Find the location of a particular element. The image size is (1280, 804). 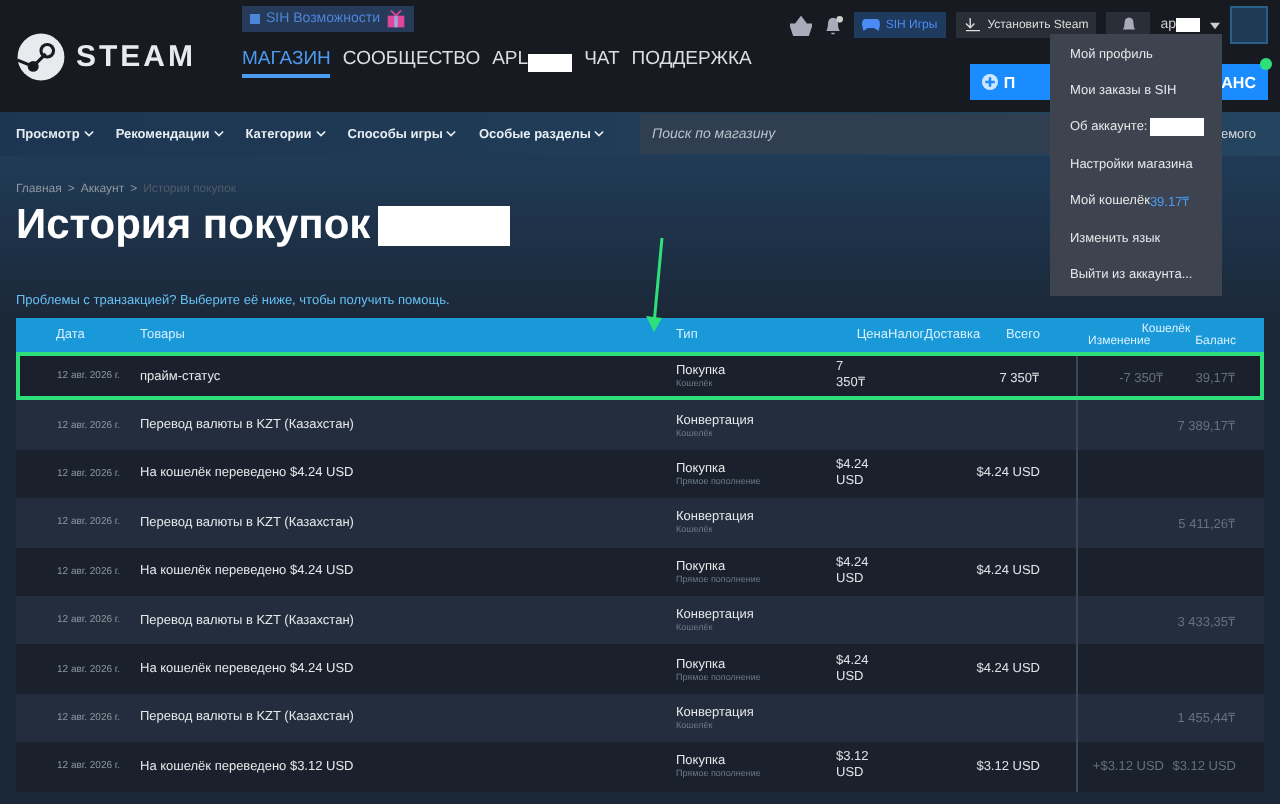

page-title: История покупок is located at coordinates (193, 226).